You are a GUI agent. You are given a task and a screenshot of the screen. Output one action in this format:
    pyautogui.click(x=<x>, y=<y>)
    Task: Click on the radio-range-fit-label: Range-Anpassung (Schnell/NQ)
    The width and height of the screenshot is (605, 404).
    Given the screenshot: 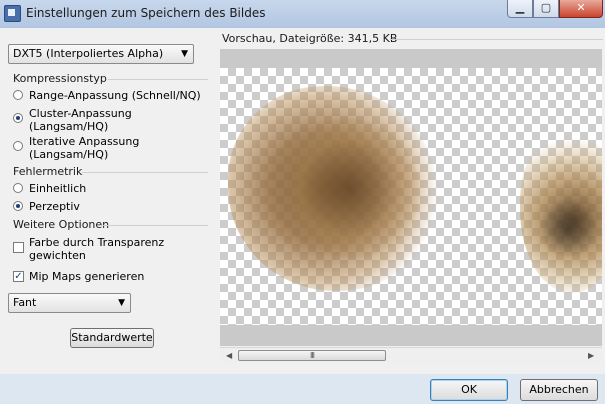 What is the action you would take?
    pyautogui.click(x=115, y=95)
    